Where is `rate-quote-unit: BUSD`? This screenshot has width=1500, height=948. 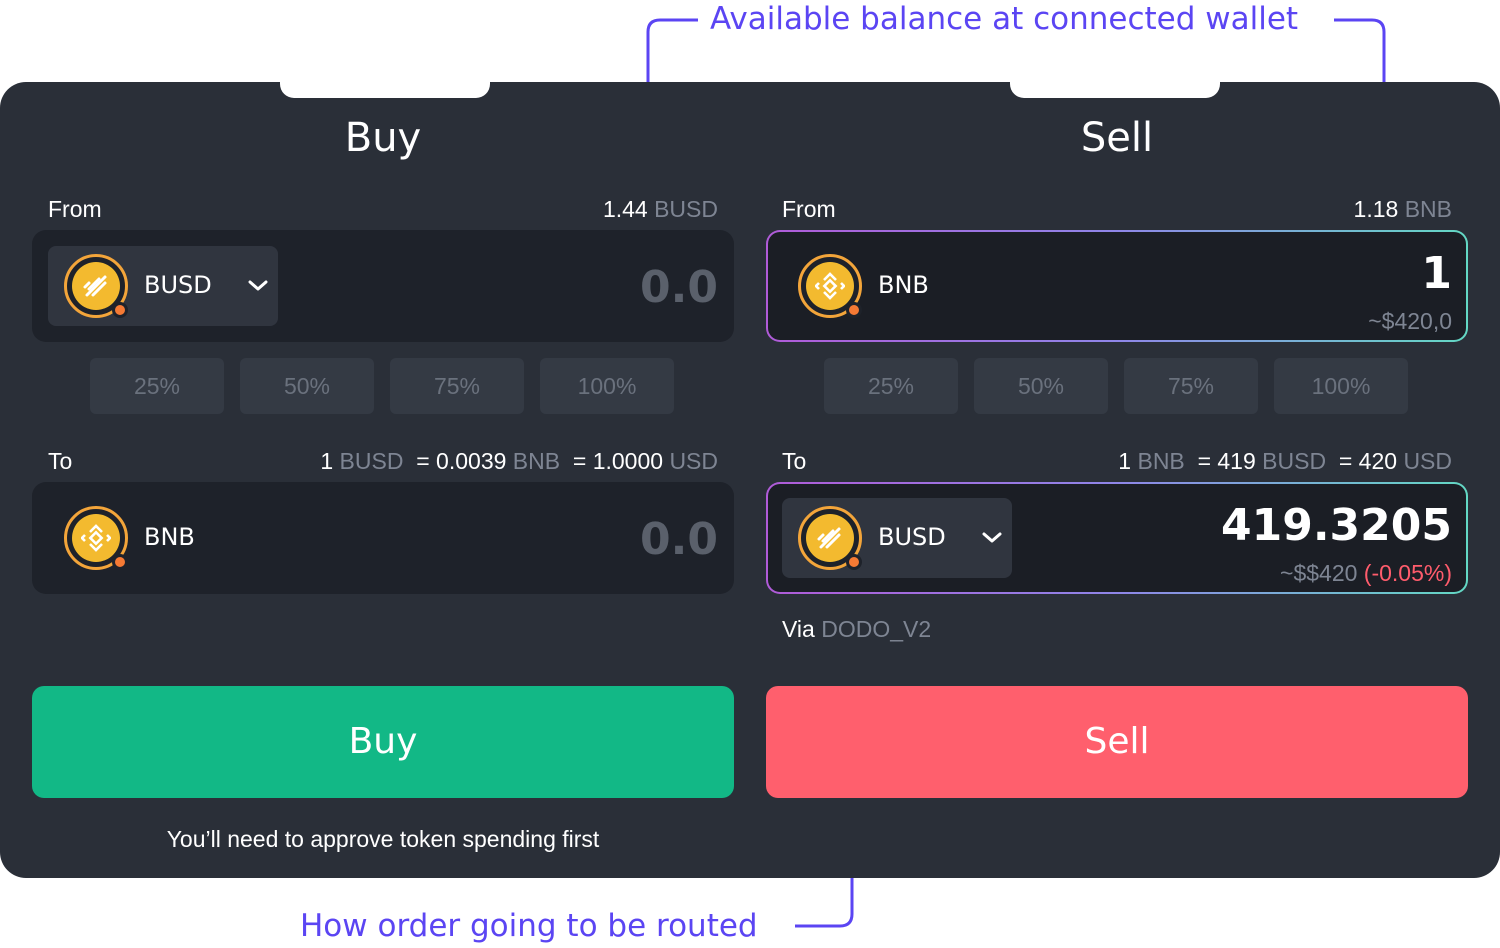 rate-quote-unit: BUSD is located at coordinates (1294, 461).